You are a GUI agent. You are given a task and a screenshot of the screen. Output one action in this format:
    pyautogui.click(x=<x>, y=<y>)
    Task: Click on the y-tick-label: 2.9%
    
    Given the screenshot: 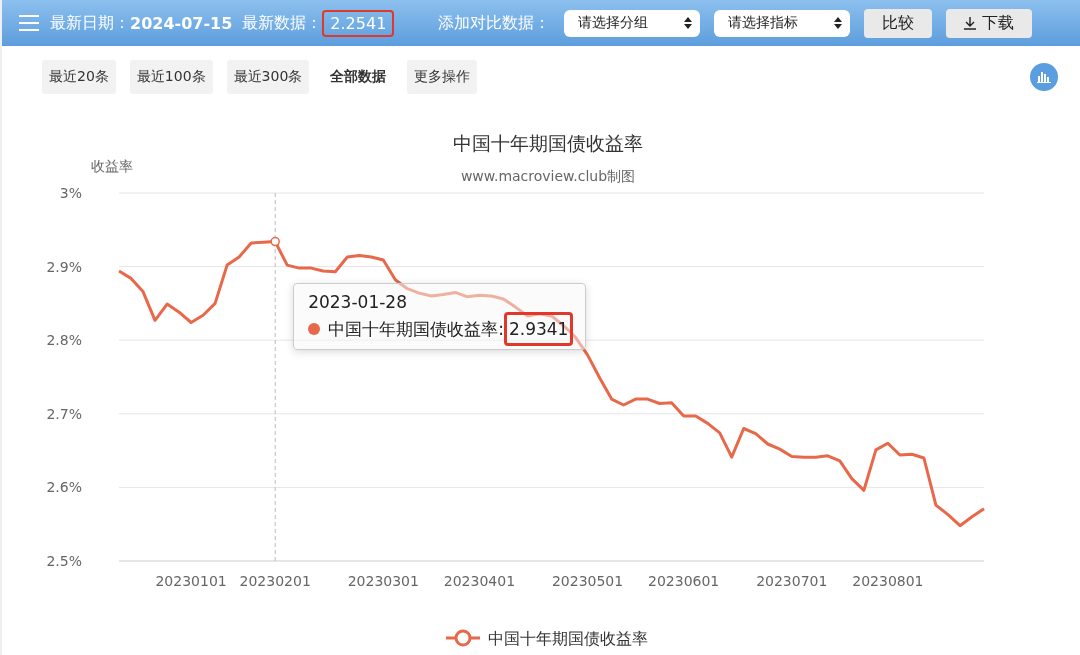 What is the action you would take?
    pyautogui.click(x=64, y=266)
    